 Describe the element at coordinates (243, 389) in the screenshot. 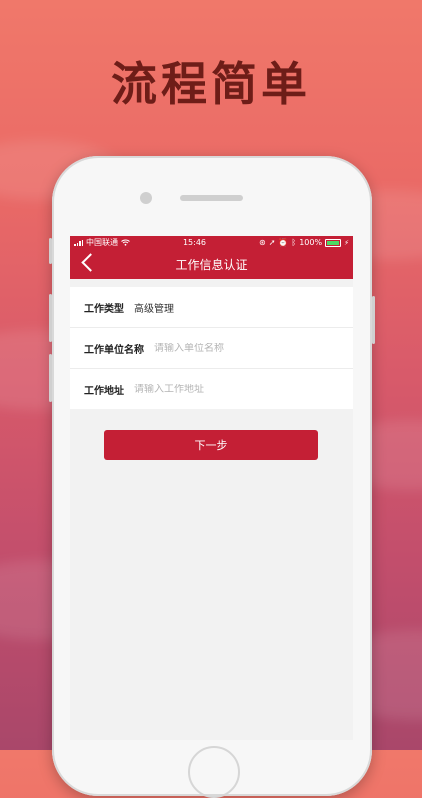

I see `work-address-input` at that location.